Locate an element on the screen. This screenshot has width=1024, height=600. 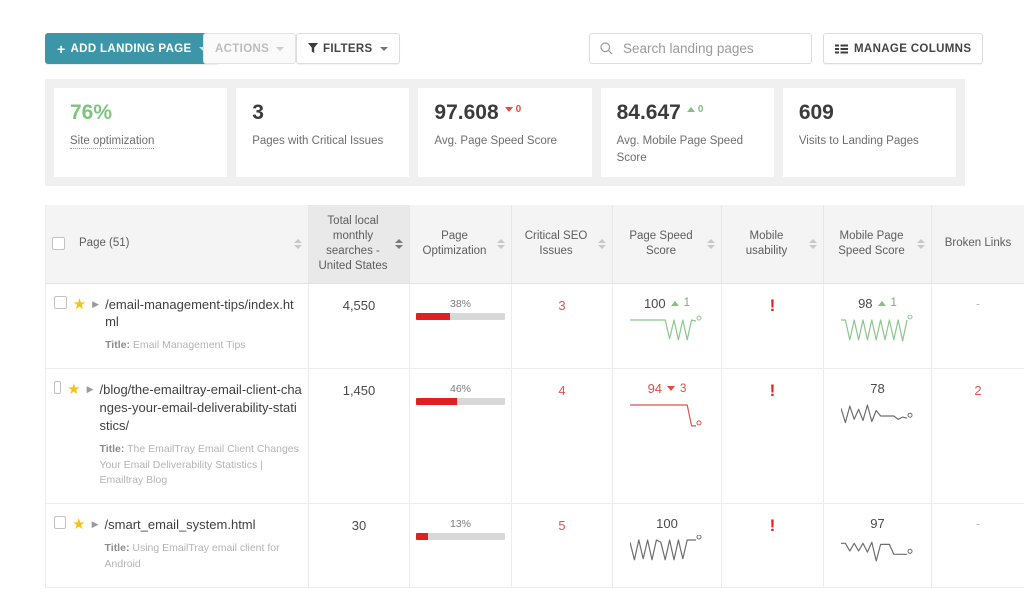
critical-issues-value: 4 is located at coordinates (562, 391).